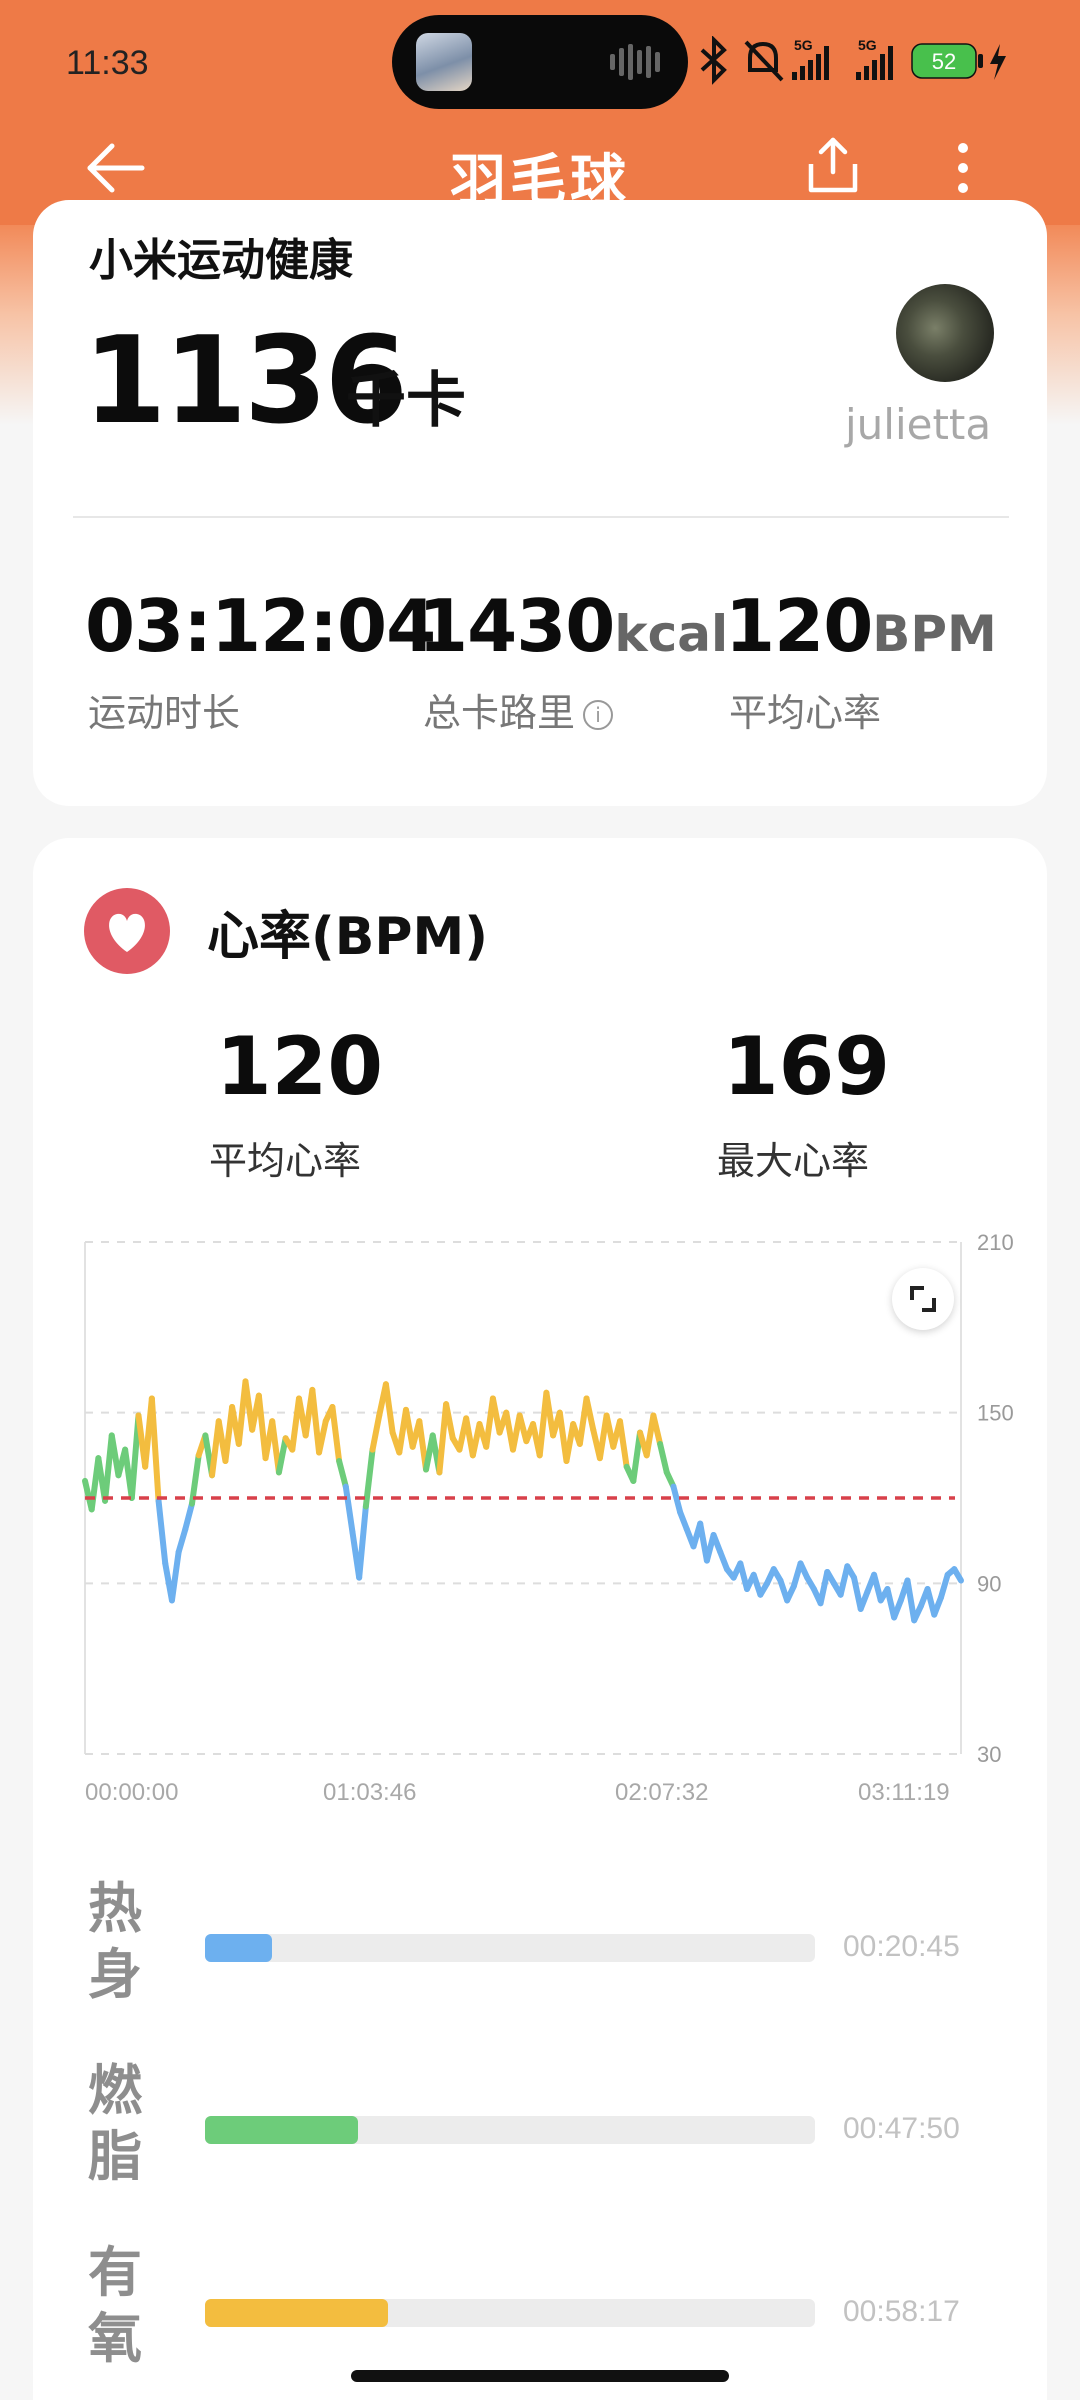 This screenshot has width=1080, height=2400. Describe the element at coordinates (805, 713) in the screenshot. I see `avg-hr-stat-label: 平均心率` at that location.